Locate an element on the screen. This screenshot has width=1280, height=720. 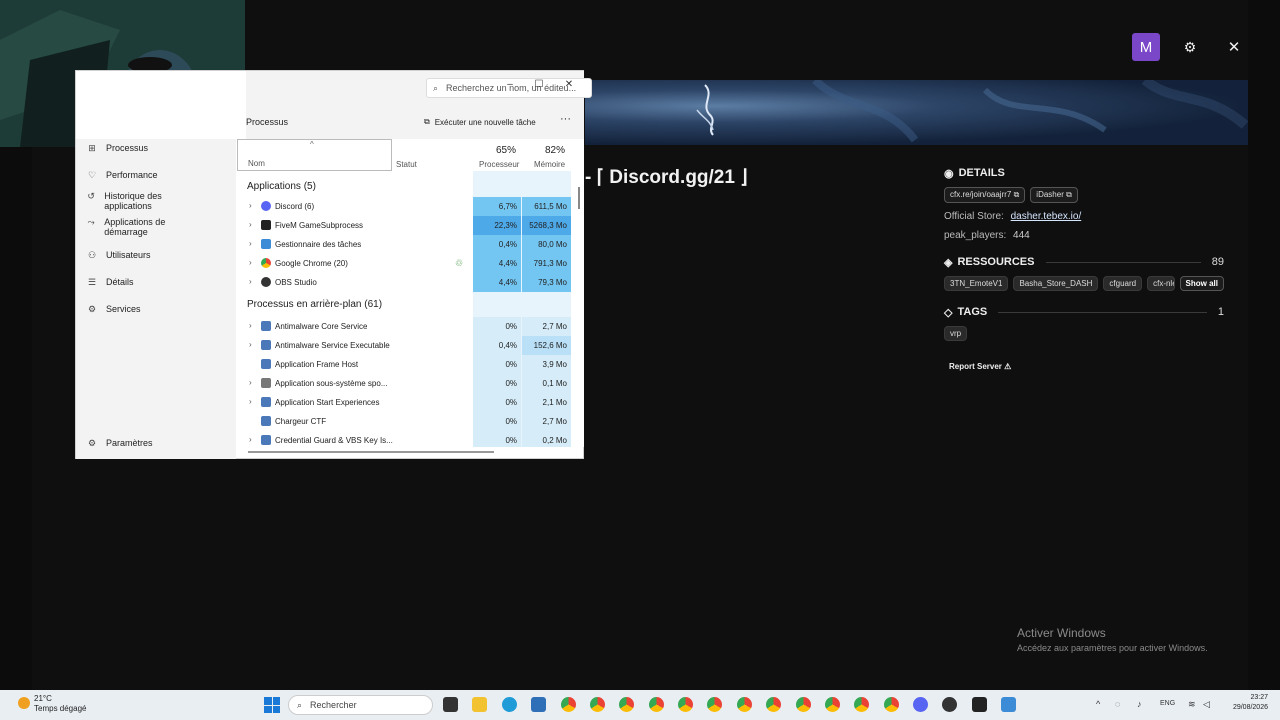
table-row: › OBS Studio 4,4% 79,3 Mo is located at coordinates (410, 282).